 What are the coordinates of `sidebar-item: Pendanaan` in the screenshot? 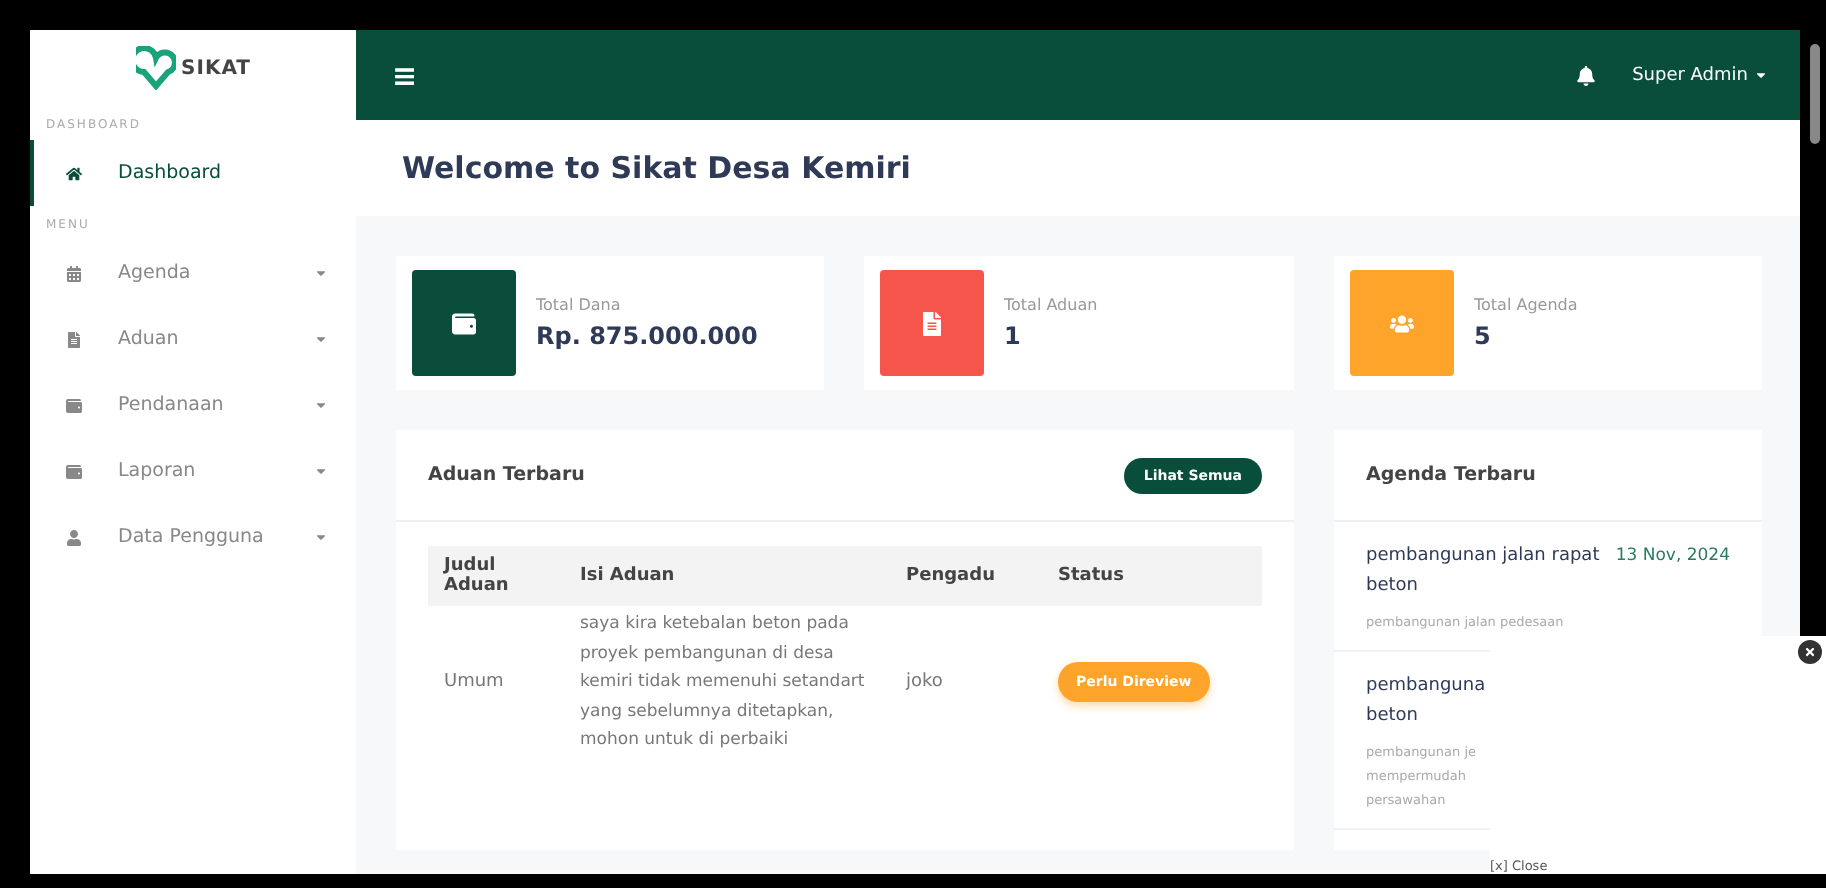 It's located at (193, 405).